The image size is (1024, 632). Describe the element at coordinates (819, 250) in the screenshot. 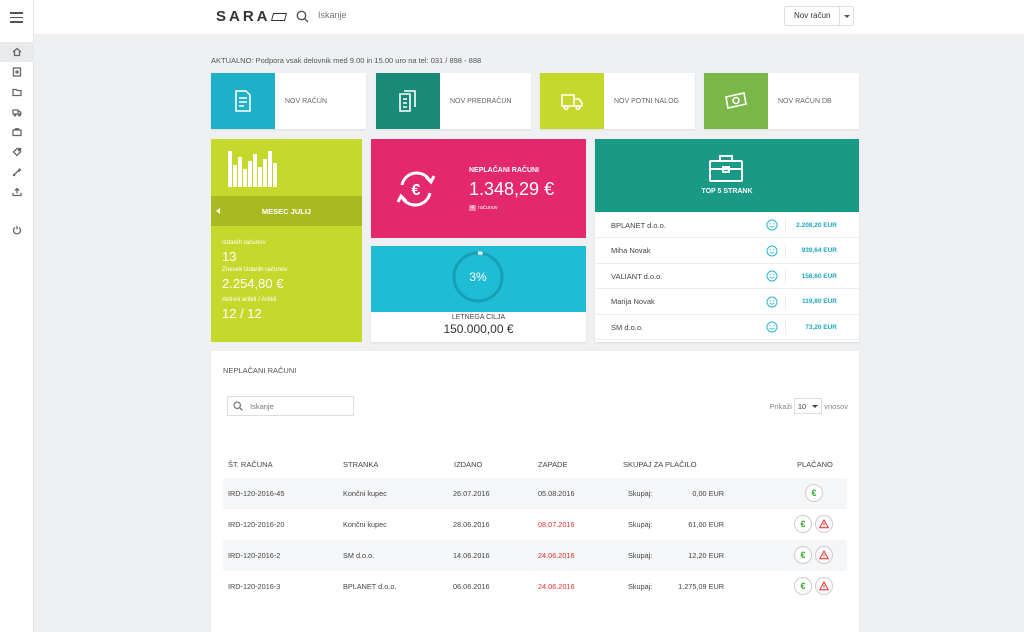

I see `top-client-value: 939,64 EUR` at that location.